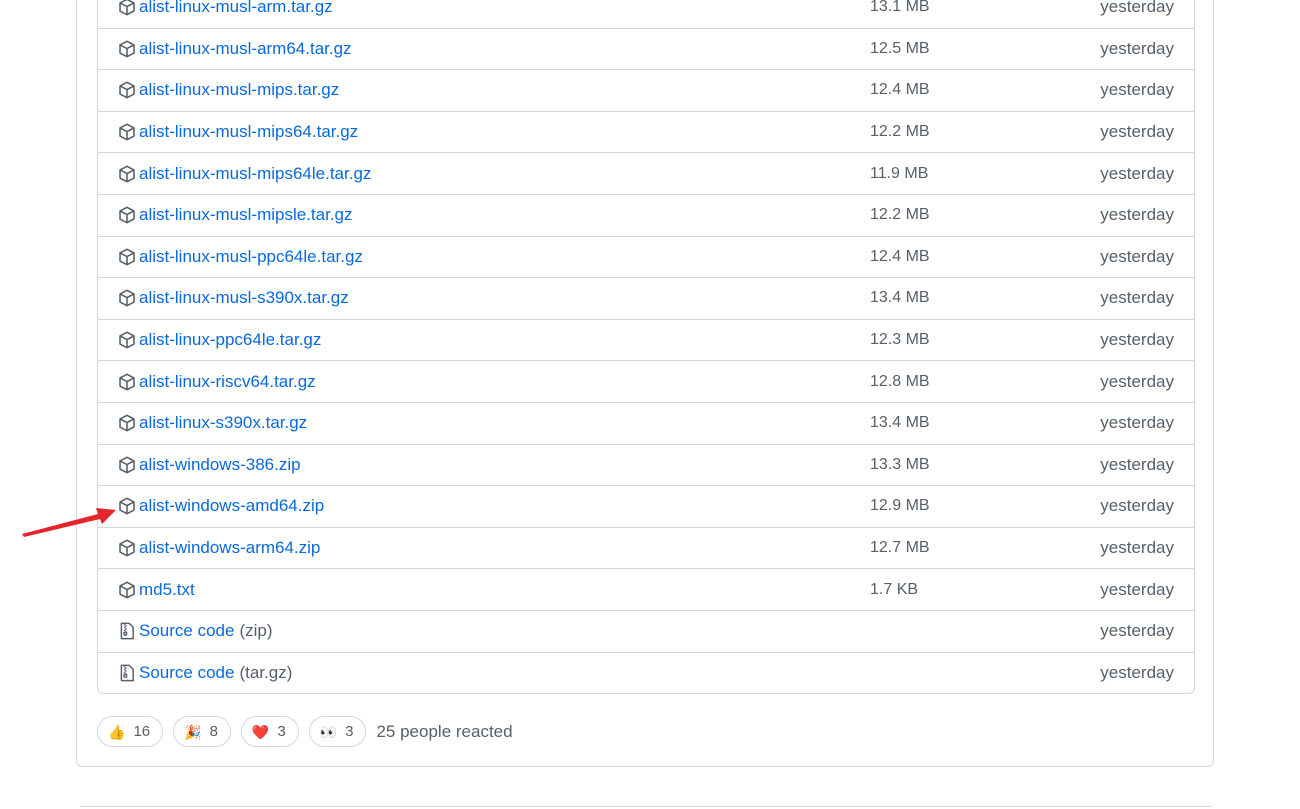 Image resolution: width=1300 pixels, height=809 pixels. Describe the element at coordinates (193, 731) in the screenshot. I see `party-popper-icon: 🎉` at that location.